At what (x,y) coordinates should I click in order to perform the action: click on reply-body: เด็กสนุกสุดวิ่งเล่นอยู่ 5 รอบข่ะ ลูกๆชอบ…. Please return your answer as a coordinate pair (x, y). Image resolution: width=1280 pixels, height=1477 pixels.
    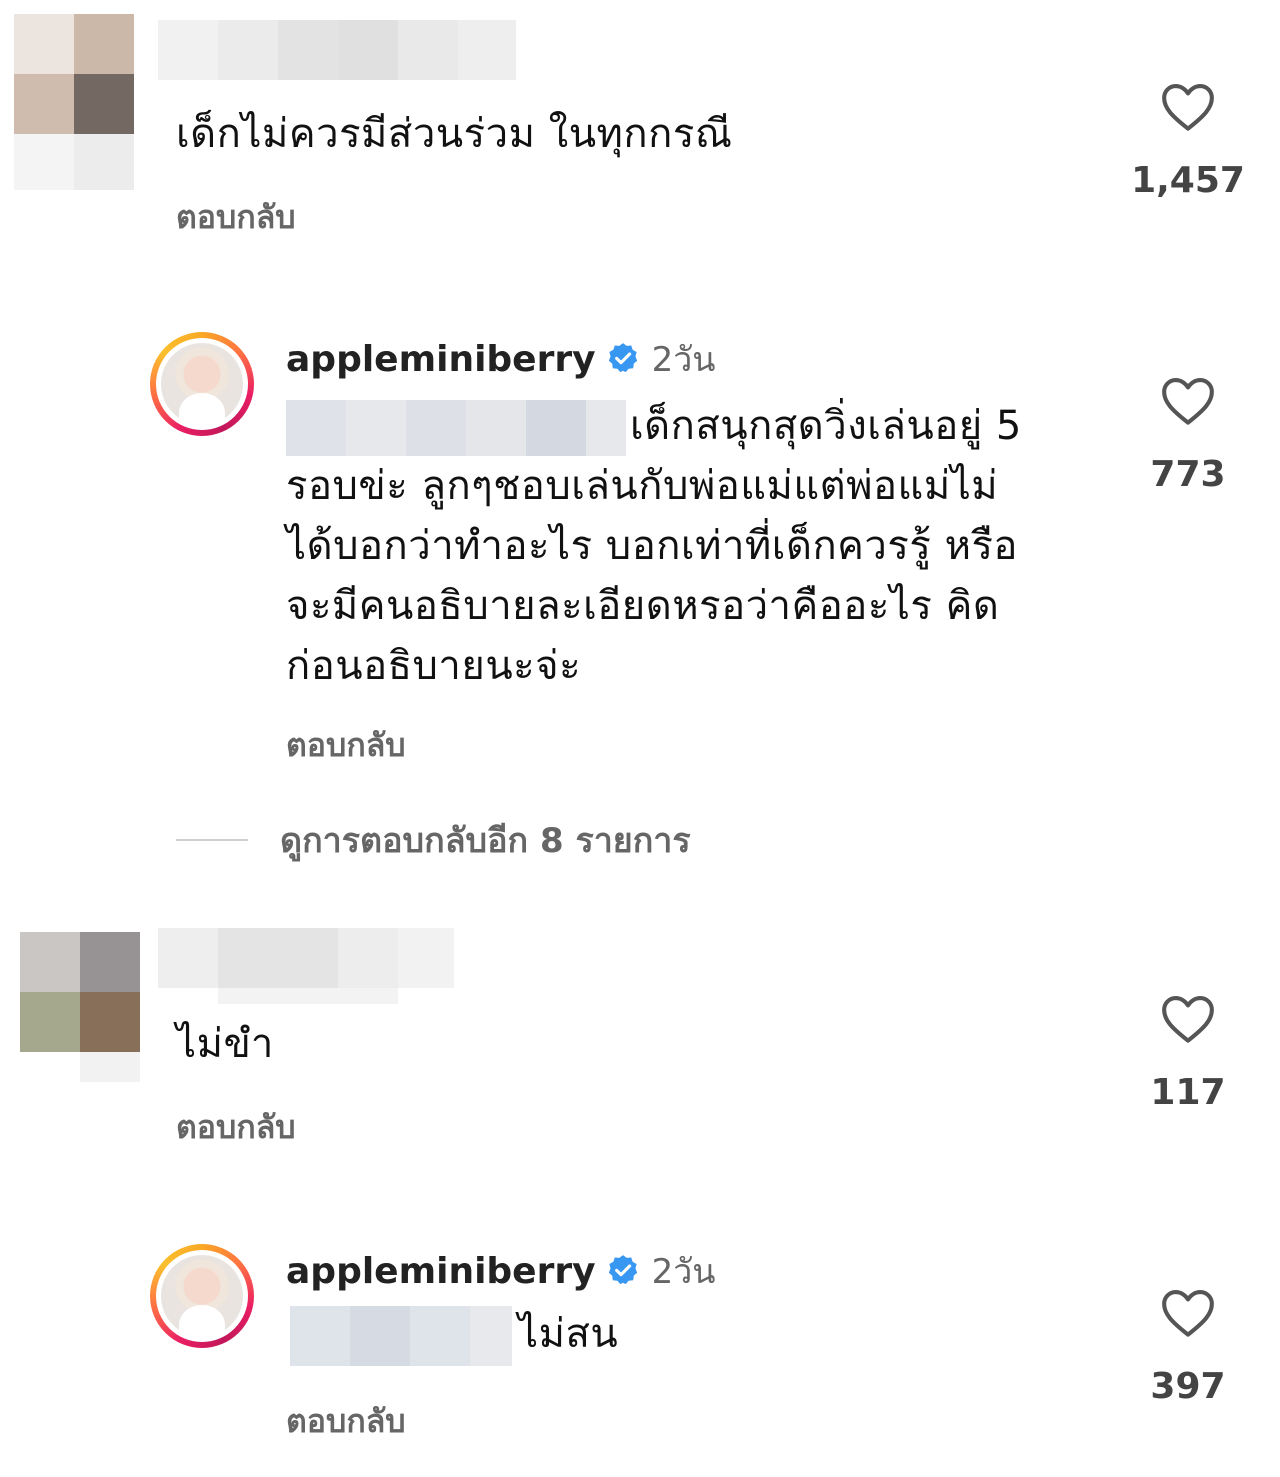
    Looking at the image, I should click on (696, 546).